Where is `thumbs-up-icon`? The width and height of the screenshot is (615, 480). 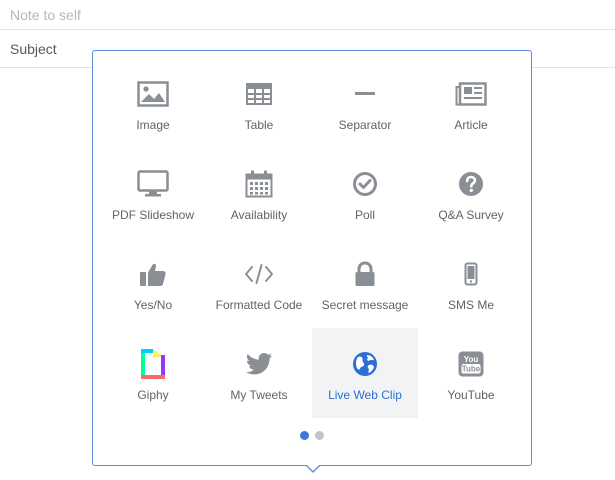
thumbs-up-icon is located at coordinates (153, 274).